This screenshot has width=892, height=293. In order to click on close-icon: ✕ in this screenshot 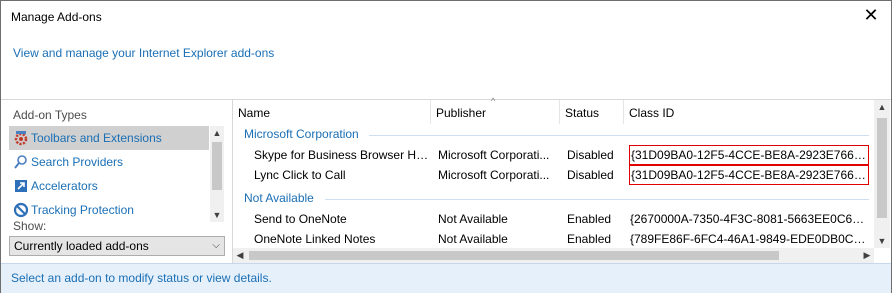, I will do `click(871, 15)`.